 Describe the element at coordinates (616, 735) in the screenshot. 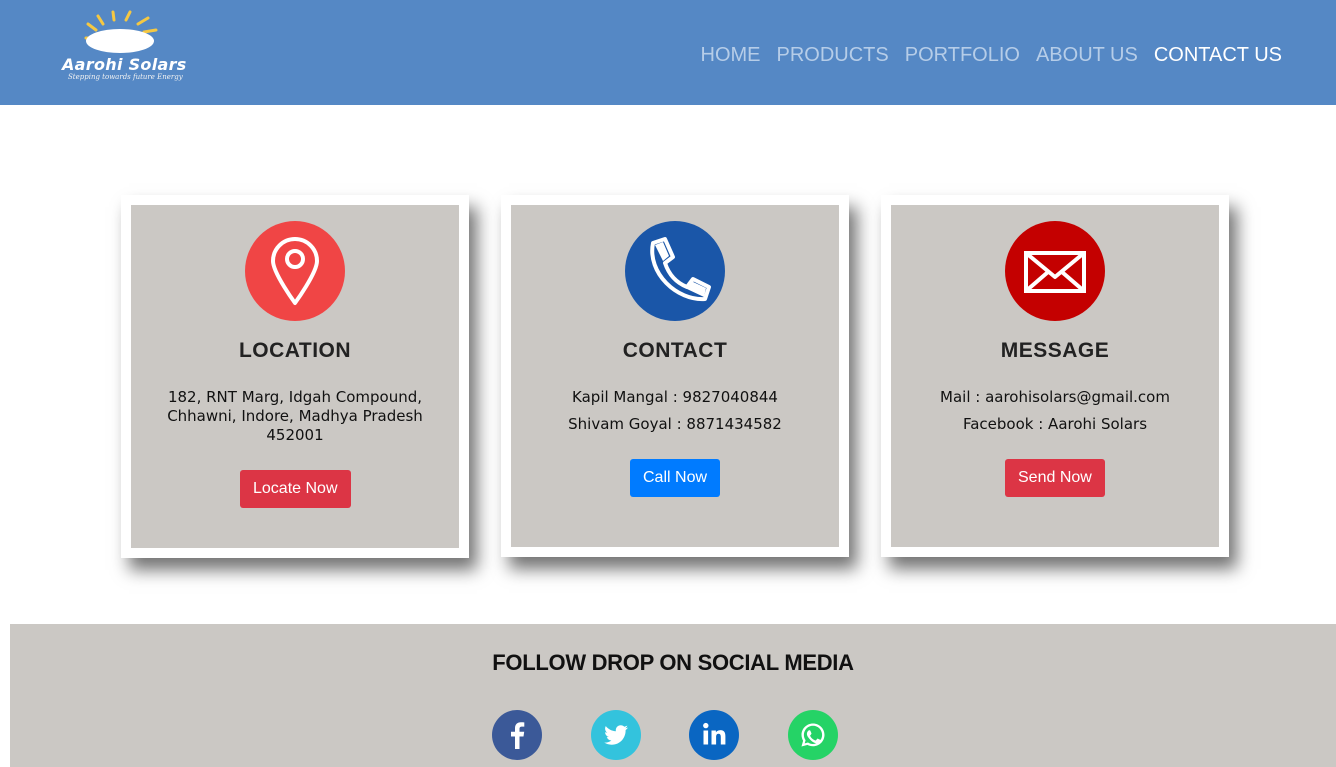

I see `twitter-icon` at that location.